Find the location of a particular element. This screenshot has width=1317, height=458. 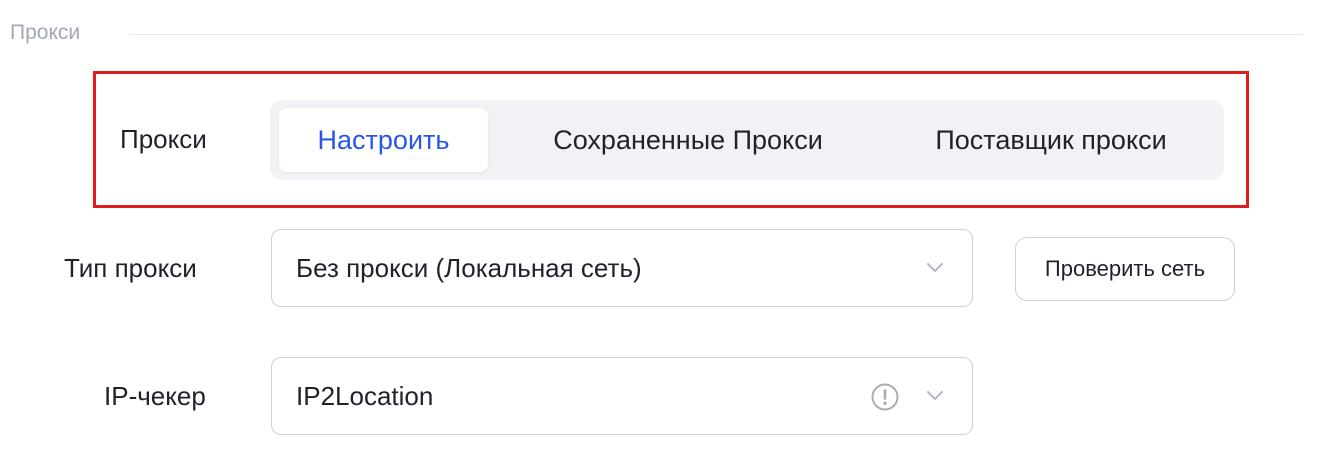

section-divider is located at coordinates (716, 34).